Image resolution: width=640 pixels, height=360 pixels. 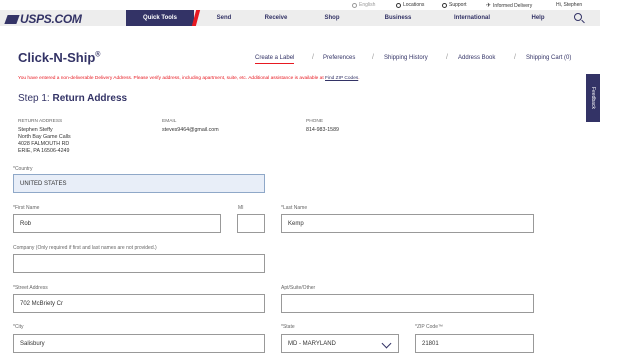 What do you see at coordinates (117, 223) in the screenshot?
I see `first-name-field: Rob` at bounding box center [117, 223].